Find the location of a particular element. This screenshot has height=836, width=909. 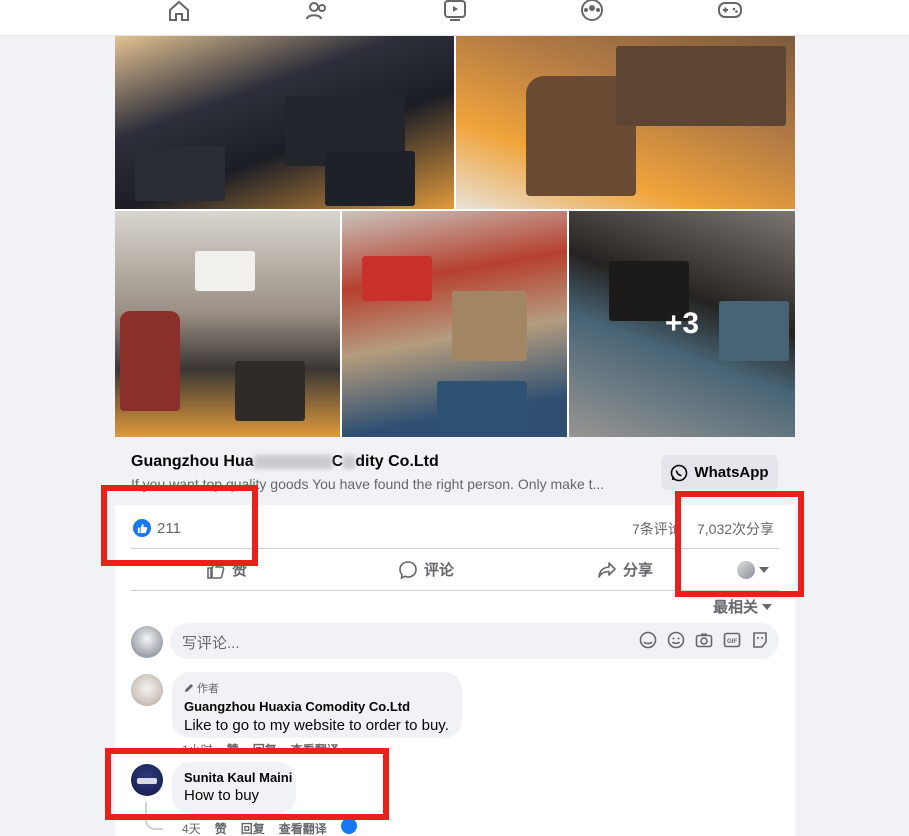

highlight-box-shares is located at coordinates (739, 544).